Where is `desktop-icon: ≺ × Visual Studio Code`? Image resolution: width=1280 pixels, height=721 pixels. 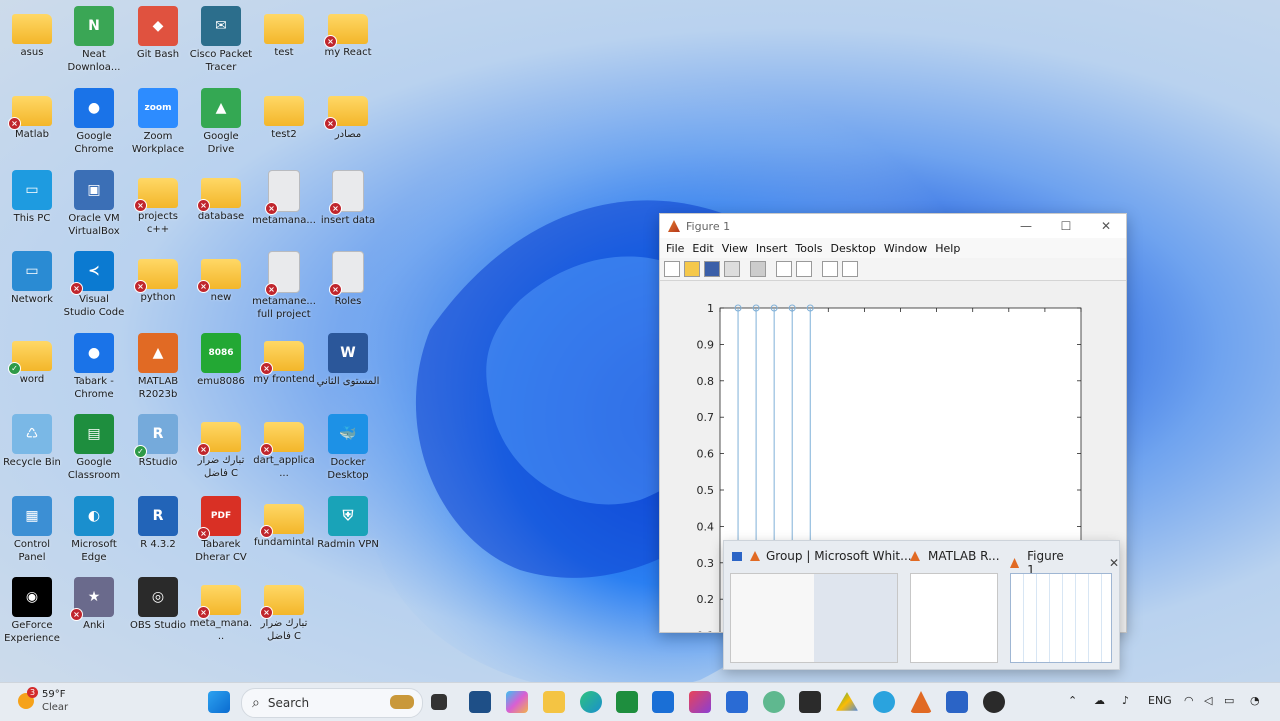 desktop-icon: ≺ × Visual Studio Code is located at coordinates (94, 285).